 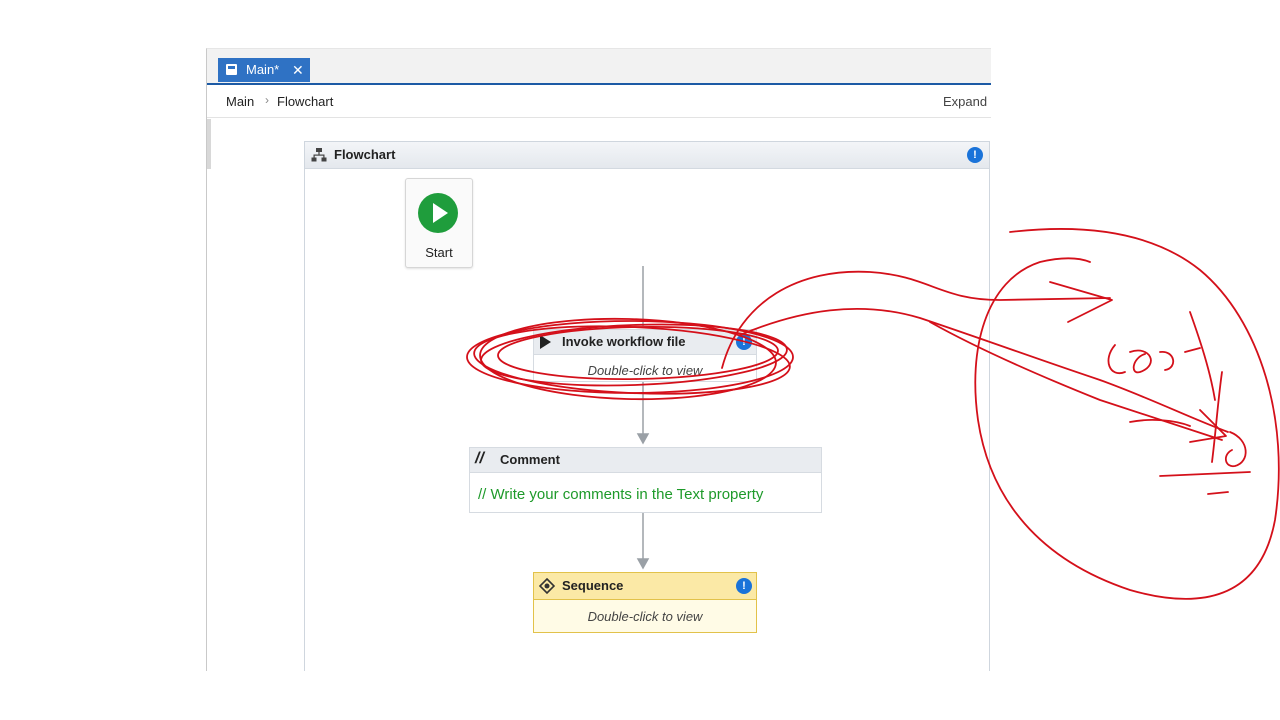 What do you see at coordinates (305, 101) in the screenshot?
I see `breadcrumb-flowchart: Flowchart` at bounding box center [305, 101].